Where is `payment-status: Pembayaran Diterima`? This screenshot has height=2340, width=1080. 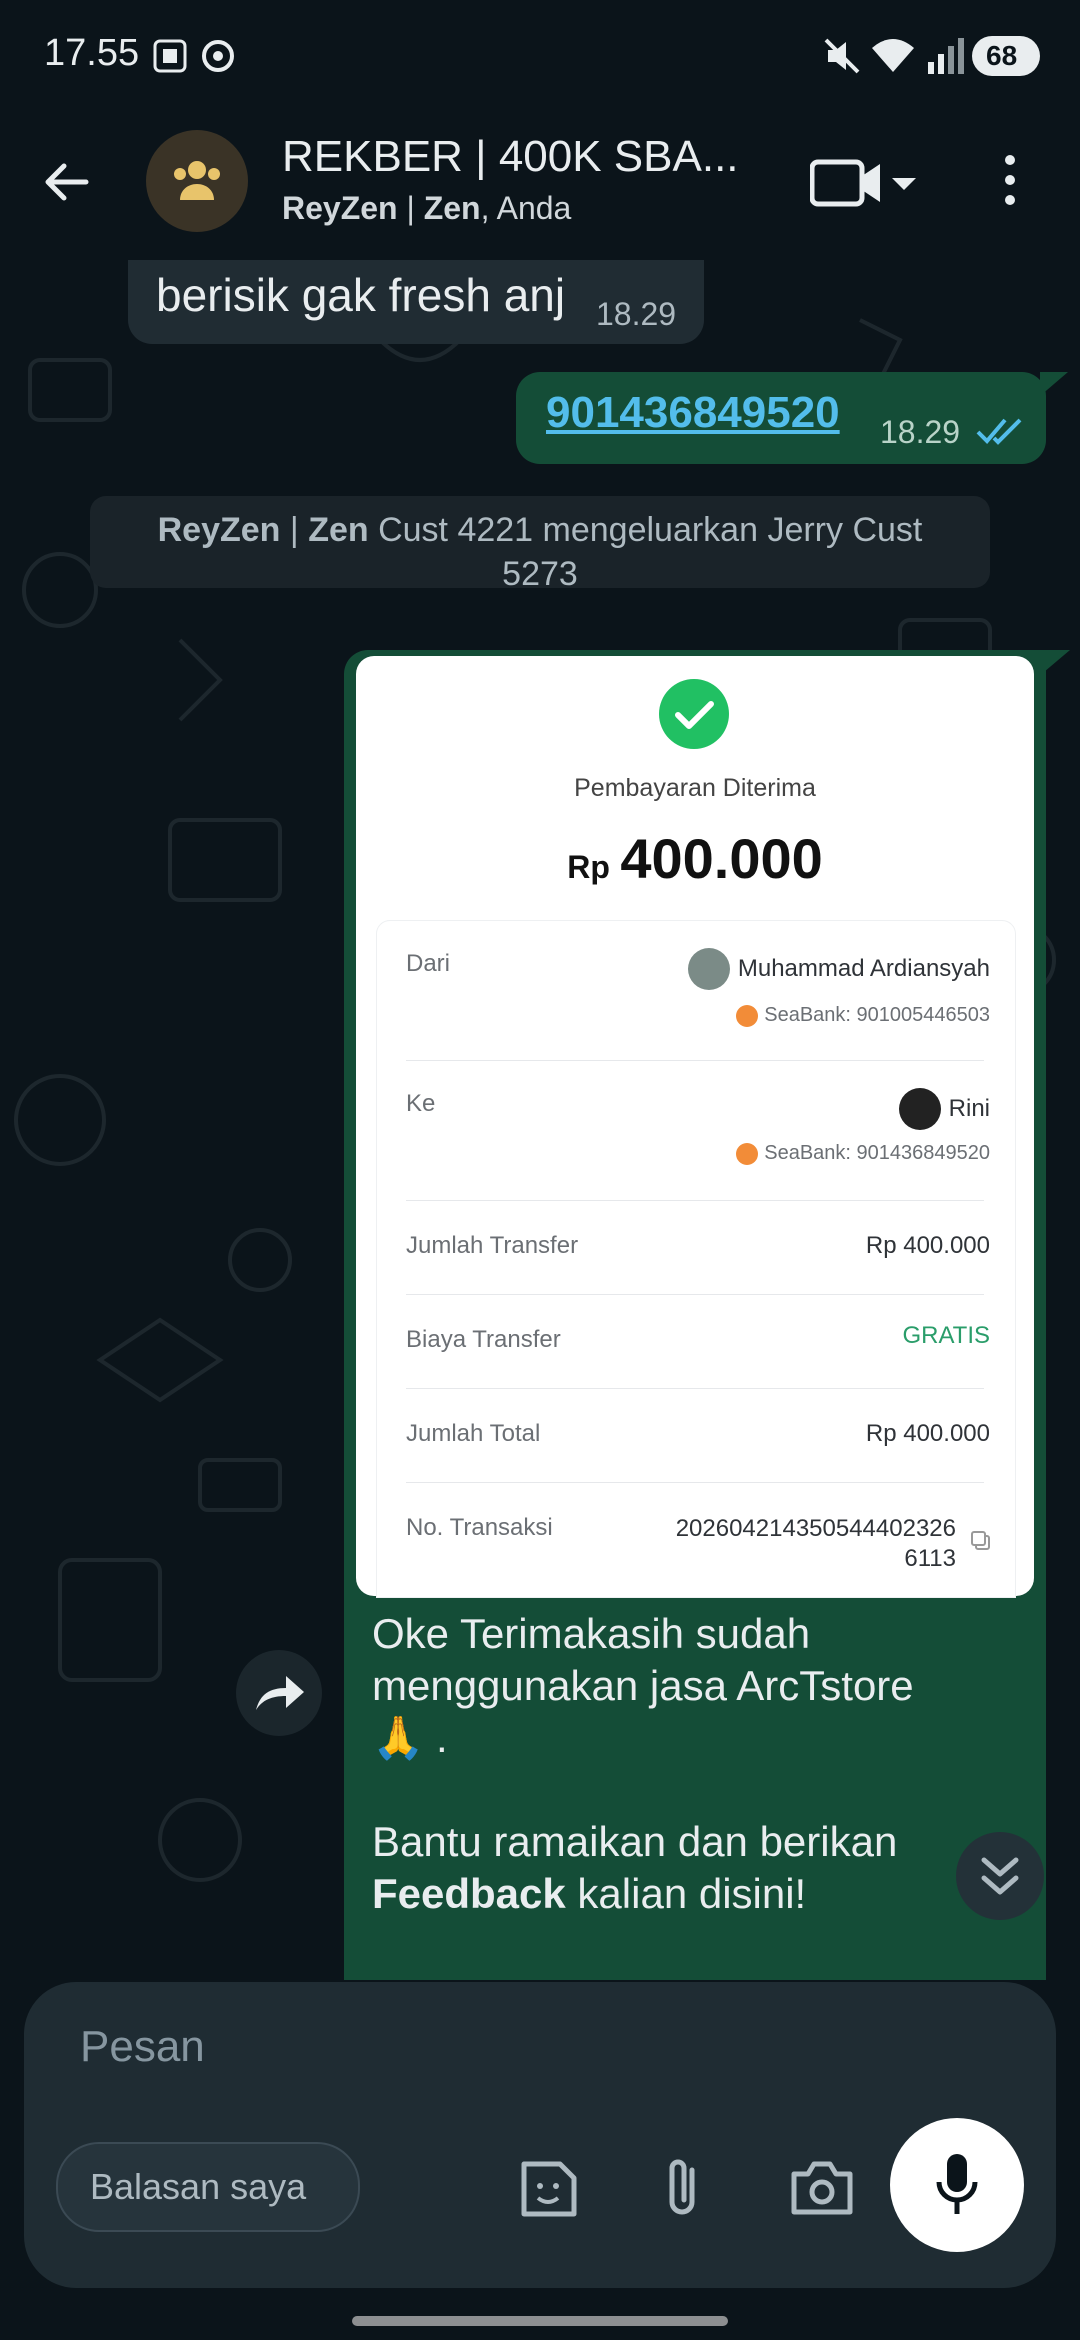 payment-status: Pembayaran Diterima is located at coordinates (695, 788).